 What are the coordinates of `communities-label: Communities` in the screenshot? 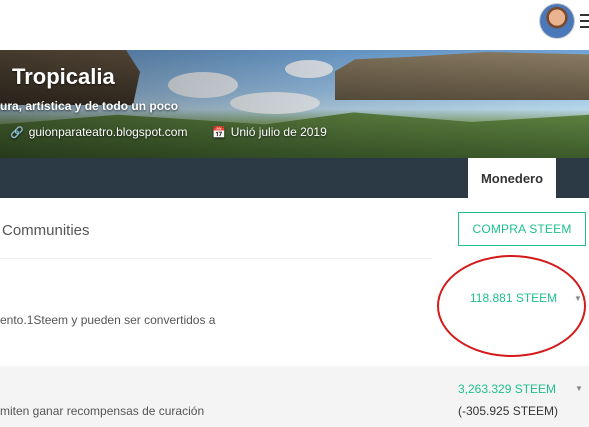 It's located at (46, 230).